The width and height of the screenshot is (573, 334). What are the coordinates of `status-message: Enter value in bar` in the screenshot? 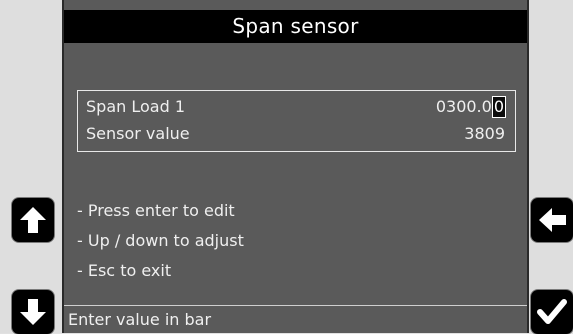 It's located at (140, 319).